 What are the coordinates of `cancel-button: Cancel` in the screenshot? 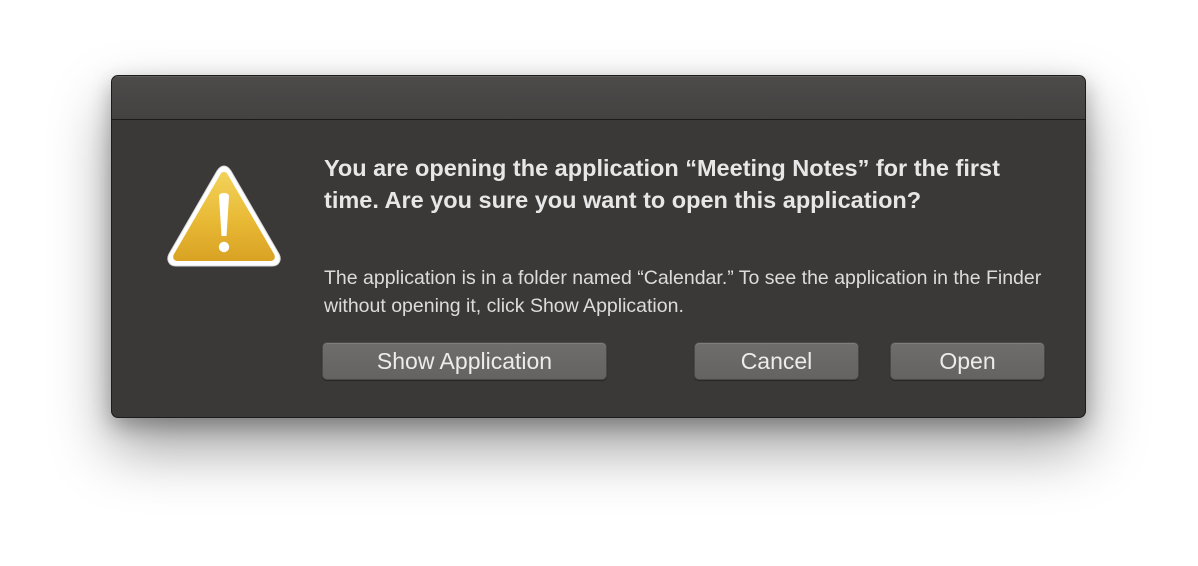 It's located at (776, 361).